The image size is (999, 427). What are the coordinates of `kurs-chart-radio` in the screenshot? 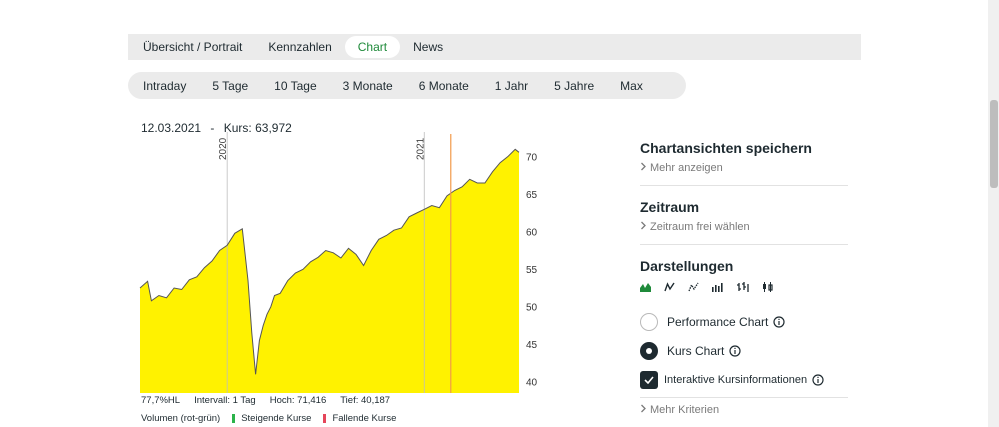 It's located at (649, 350).